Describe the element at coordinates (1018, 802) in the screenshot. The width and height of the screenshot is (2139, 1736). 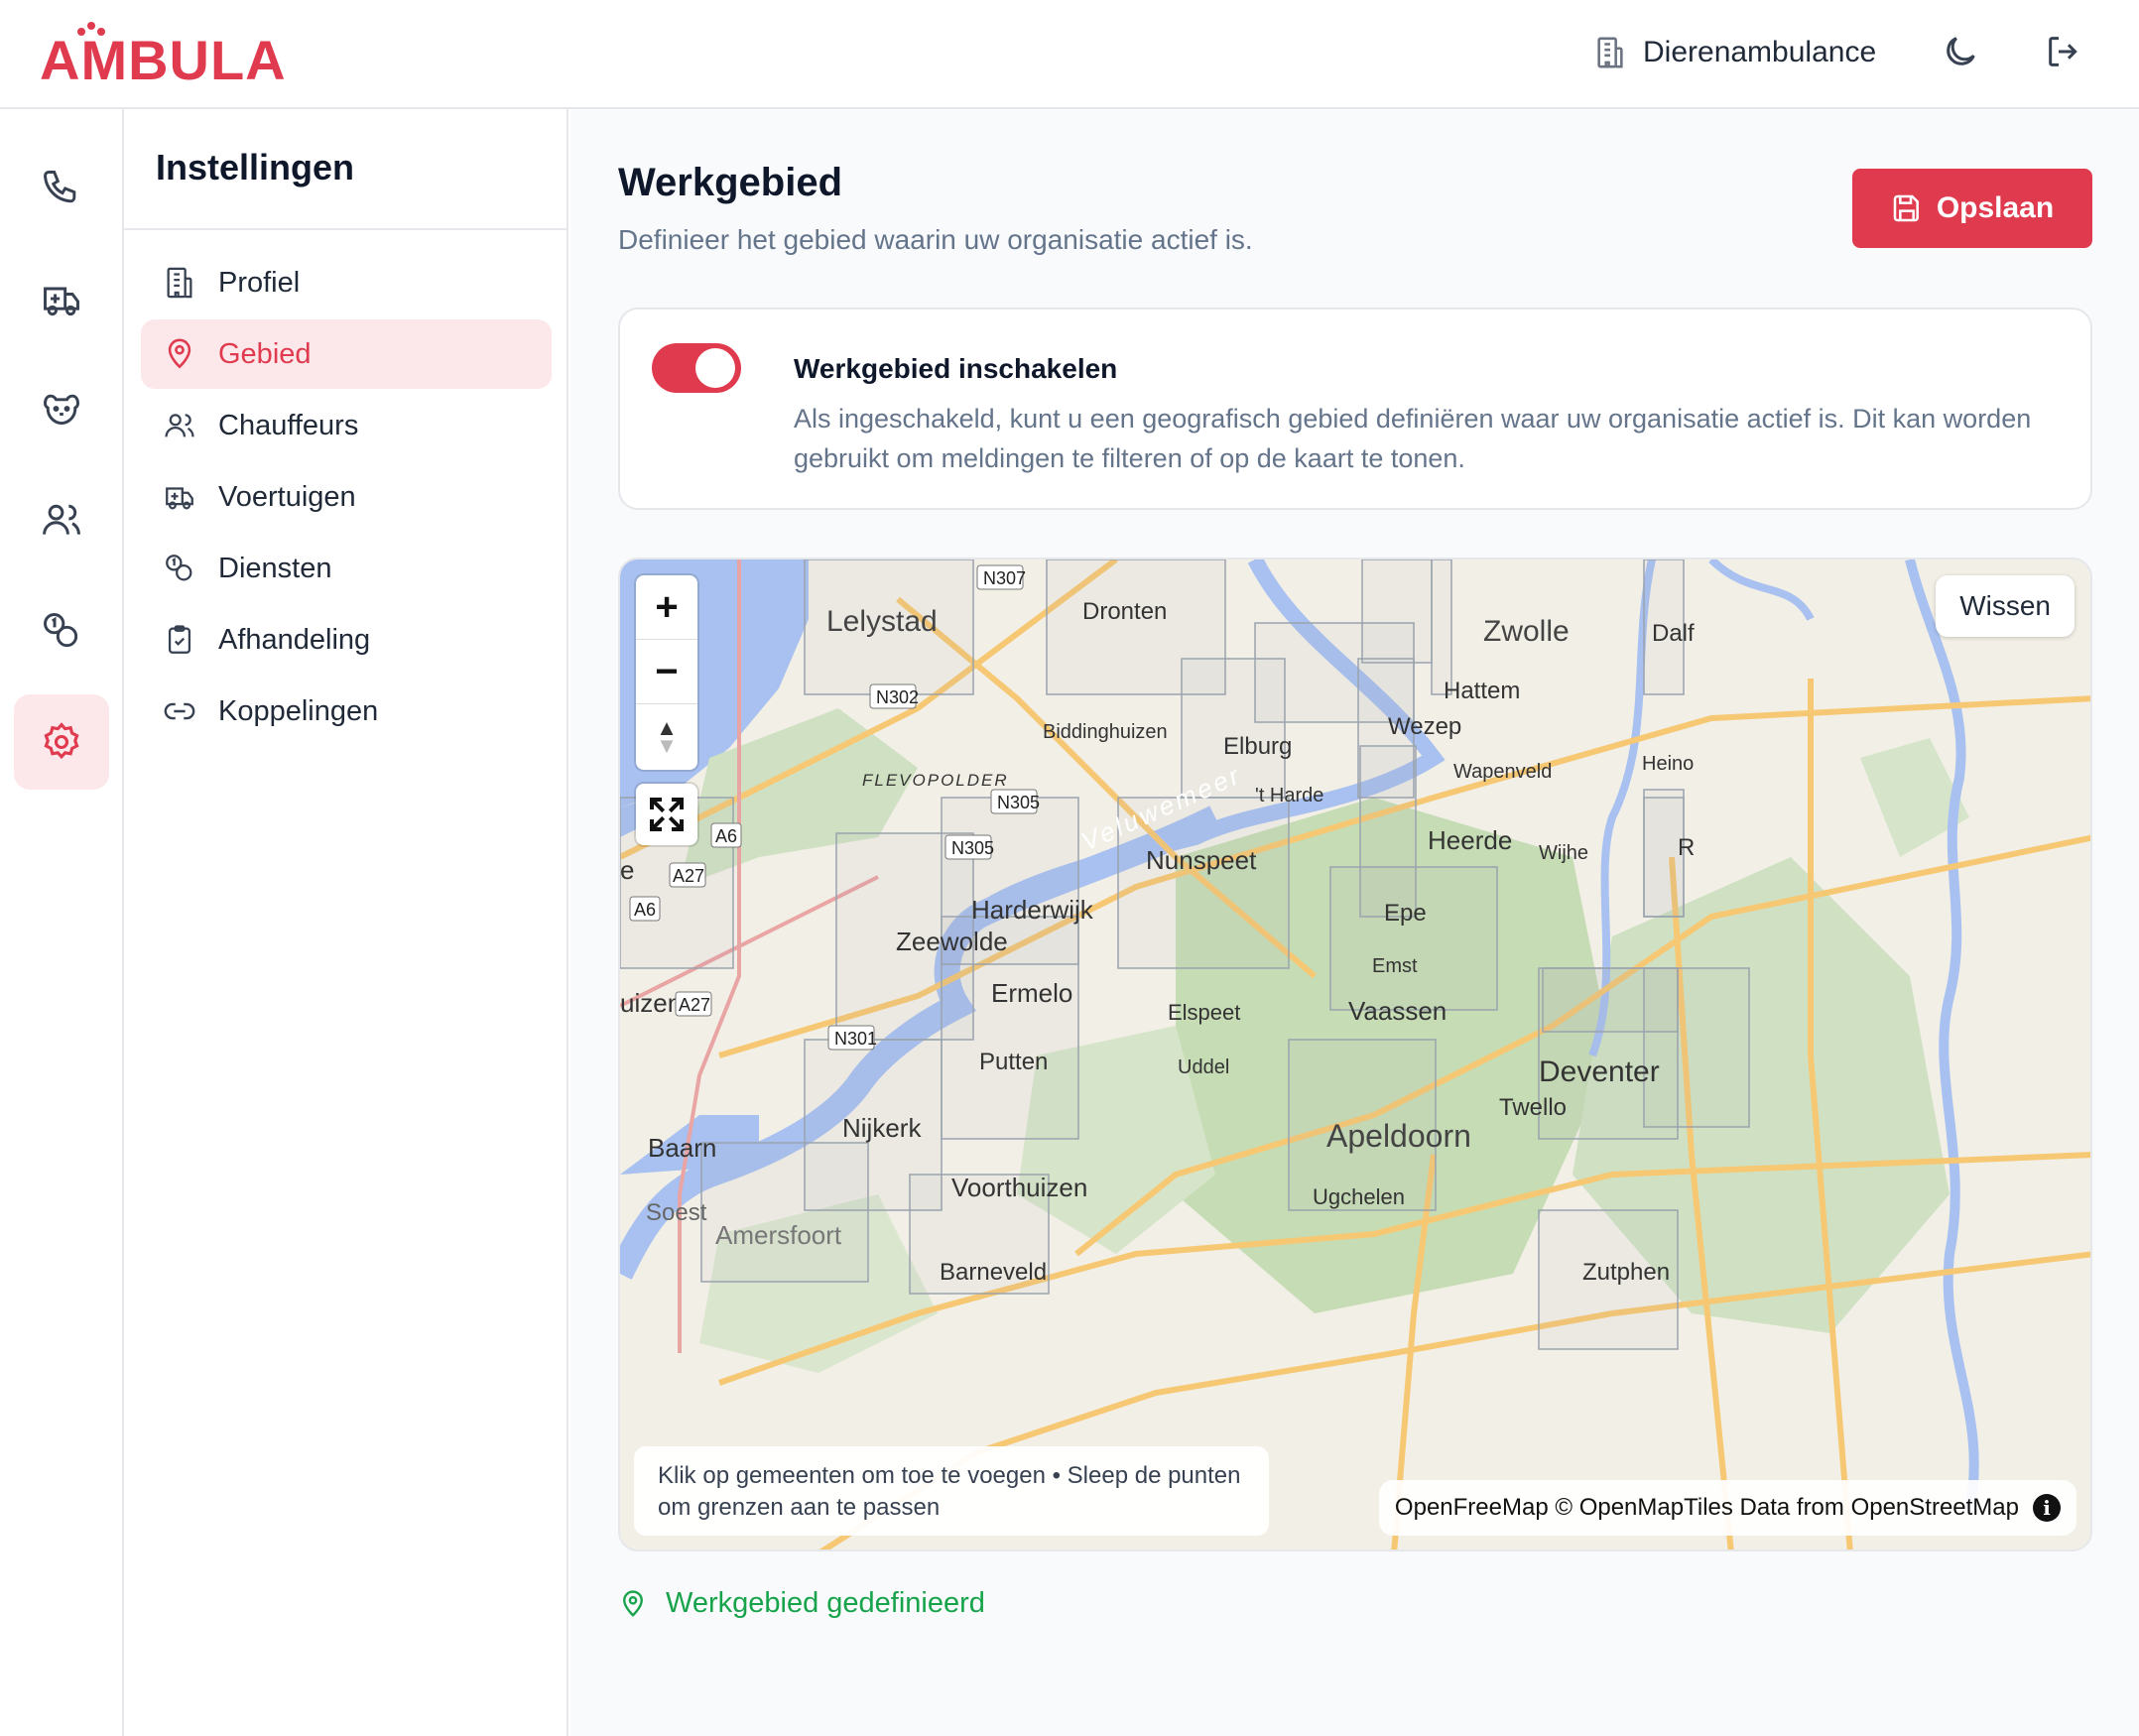
I see `svg-text: N305` at that location.